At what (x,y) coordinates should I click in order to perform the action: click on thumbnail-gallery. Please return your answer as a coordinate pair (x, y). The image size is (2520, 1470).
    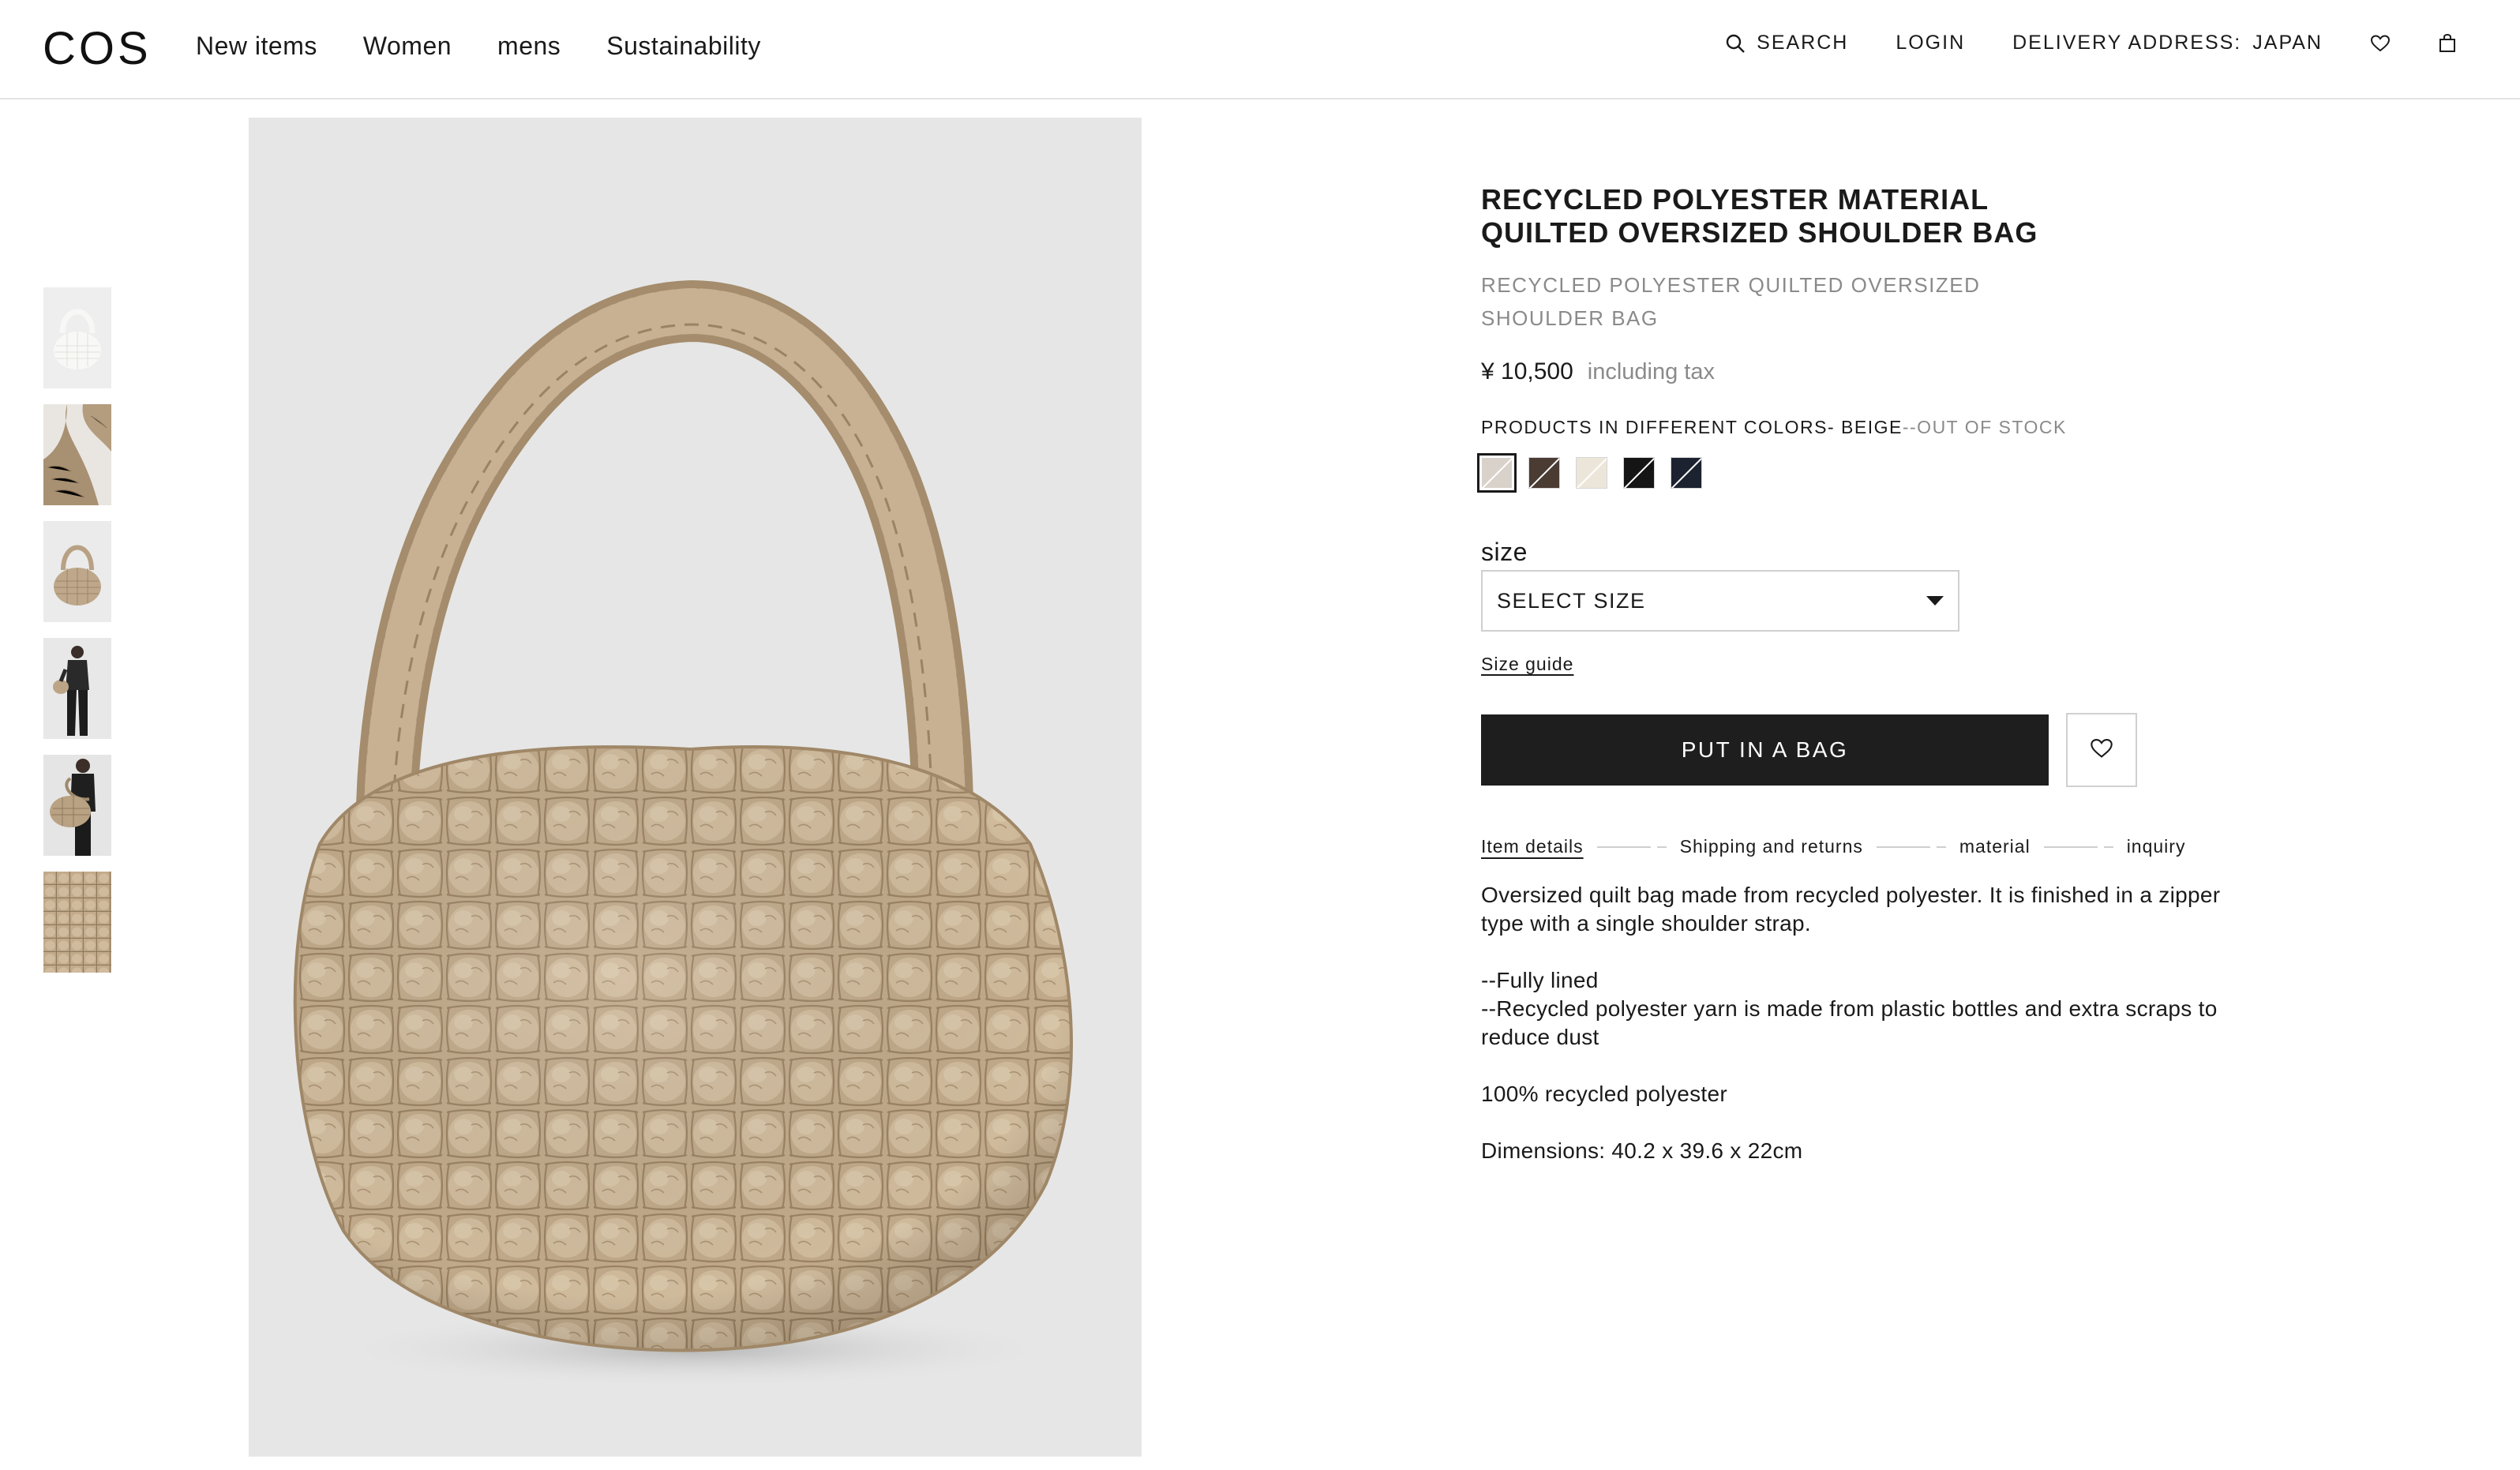
    Looking at the image, I should click on (77, 637).